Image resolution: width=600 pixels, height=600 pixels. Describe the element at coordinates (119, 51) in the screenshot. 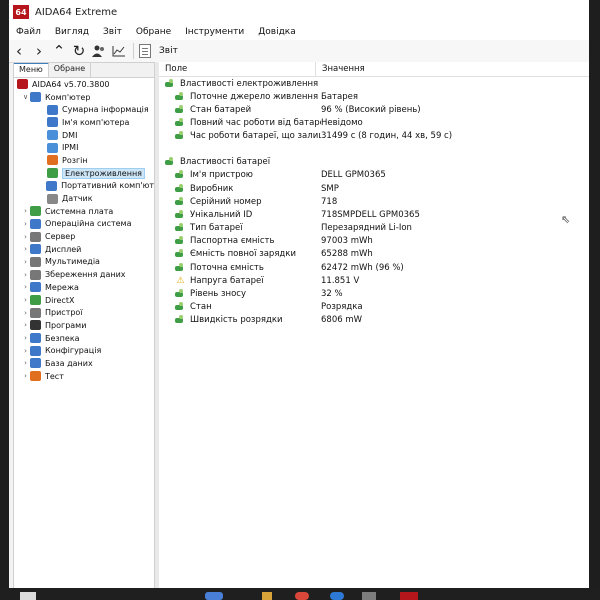

I see `chart-icon` at that location.